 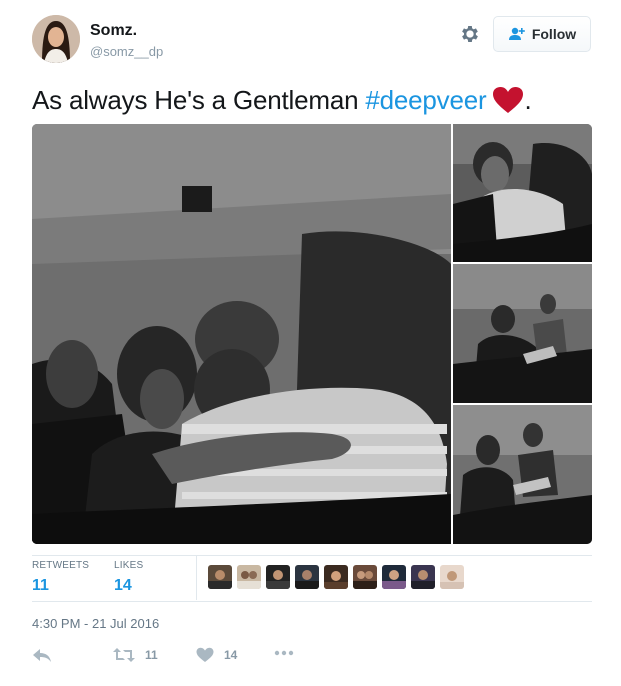 What do you see at coordinates (123, 585) in the screenshot?
I see `likes-count: 14` at bounding box center [123, 585].